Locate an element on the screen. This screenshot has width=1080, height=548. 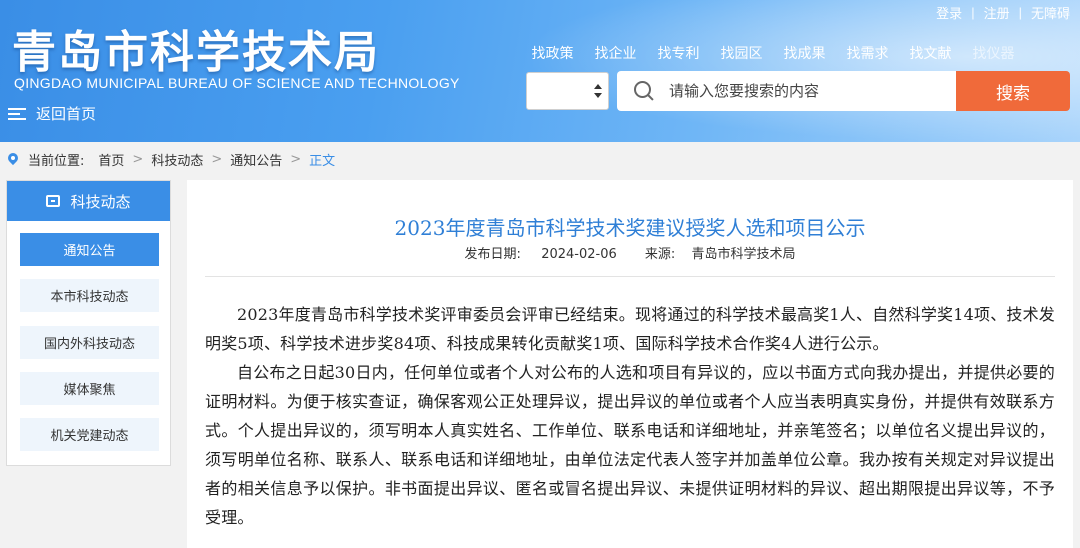
article-source: 青岛市科学技术局 is located at coordinates (743, 254).